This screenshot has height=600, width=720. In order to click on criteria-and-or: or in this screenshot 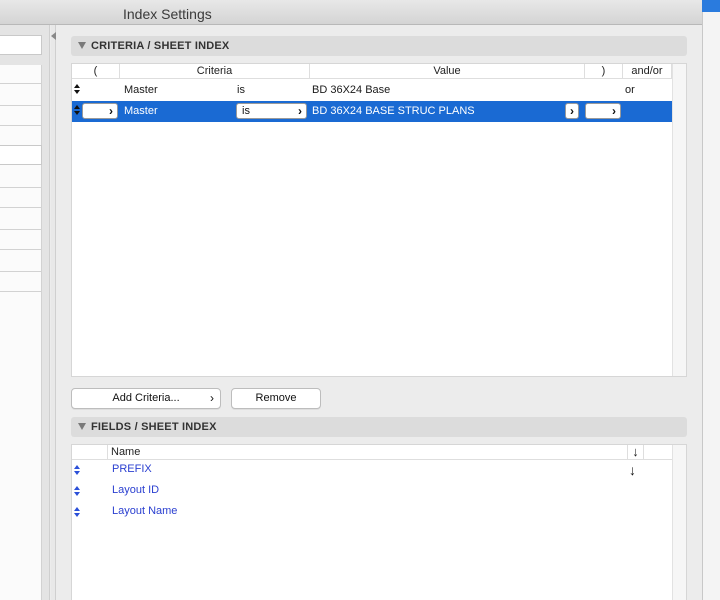, I will do `click(630, 90)`.